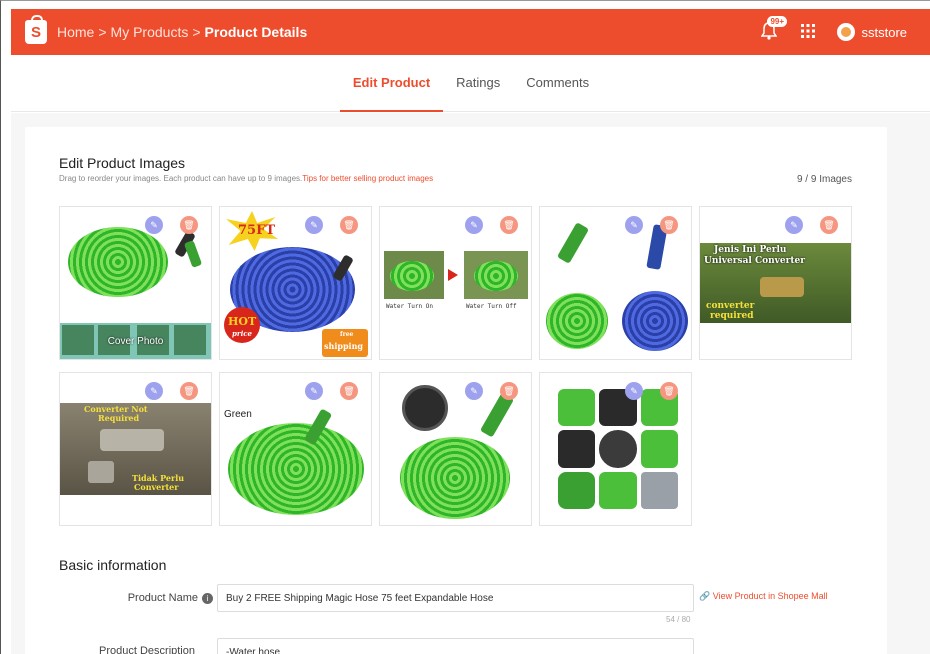 The height and width of the screenshot is (654, 930). Describe the element at coordinates (425, 408) in the screenshot. I see `nozzle-dial-graphic` at that location.